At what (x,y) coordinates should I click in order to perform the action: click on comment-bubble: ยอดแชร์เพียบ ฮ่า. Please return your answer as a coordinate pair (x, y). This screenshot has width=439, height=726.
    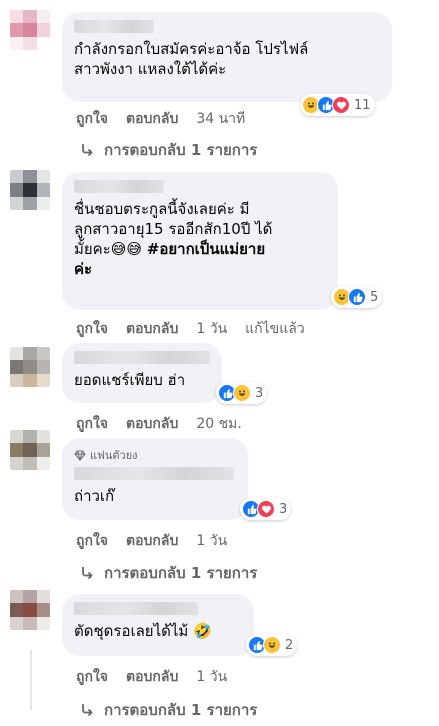
    Looking at the image, I should click on (142, 373).